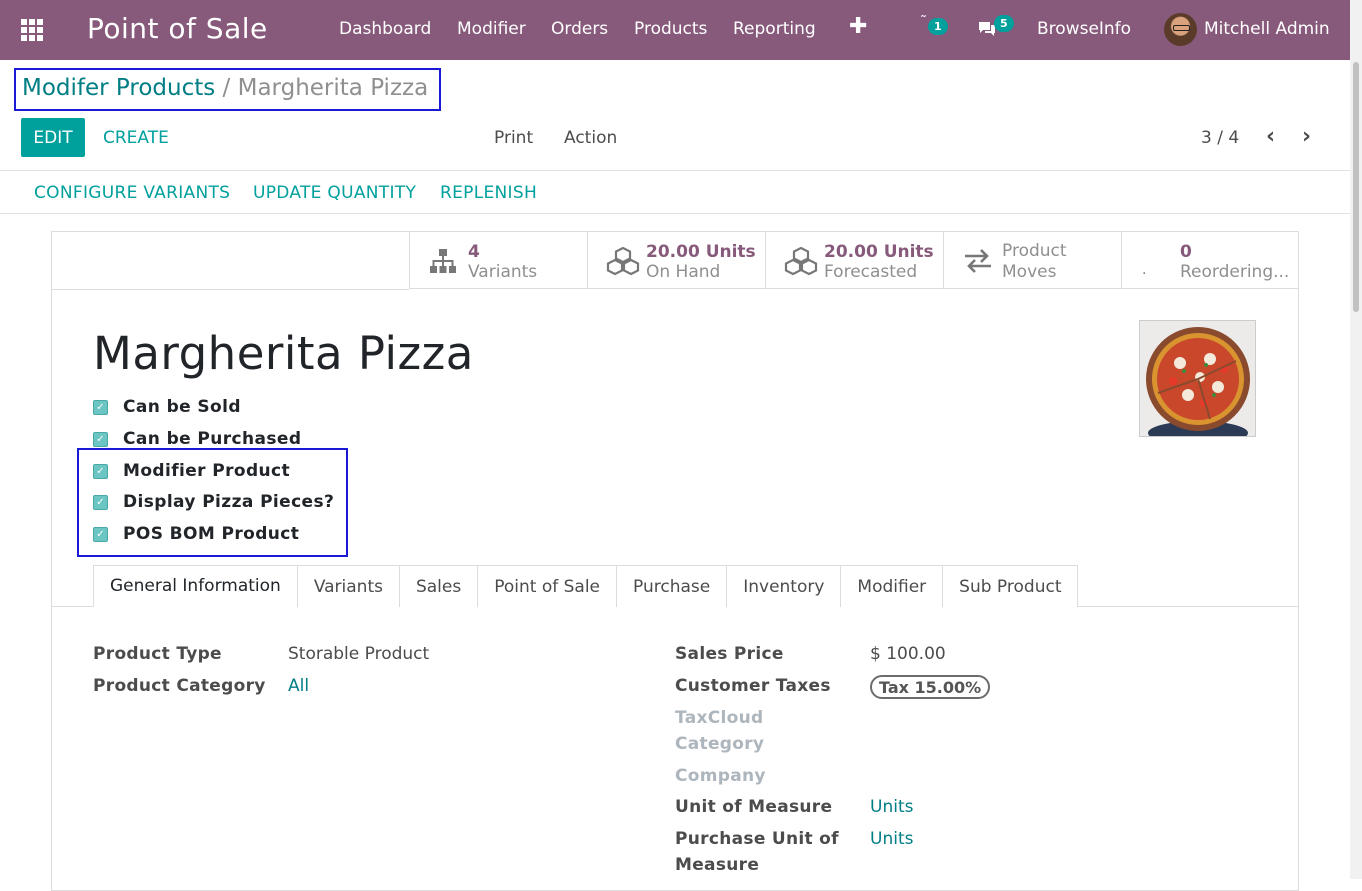 This screenshot has height=891, width=1362. What do you see at coordinates (298, 686) in the screenshot?
I see `product-category-link: All` at bounding box center [298, 686].